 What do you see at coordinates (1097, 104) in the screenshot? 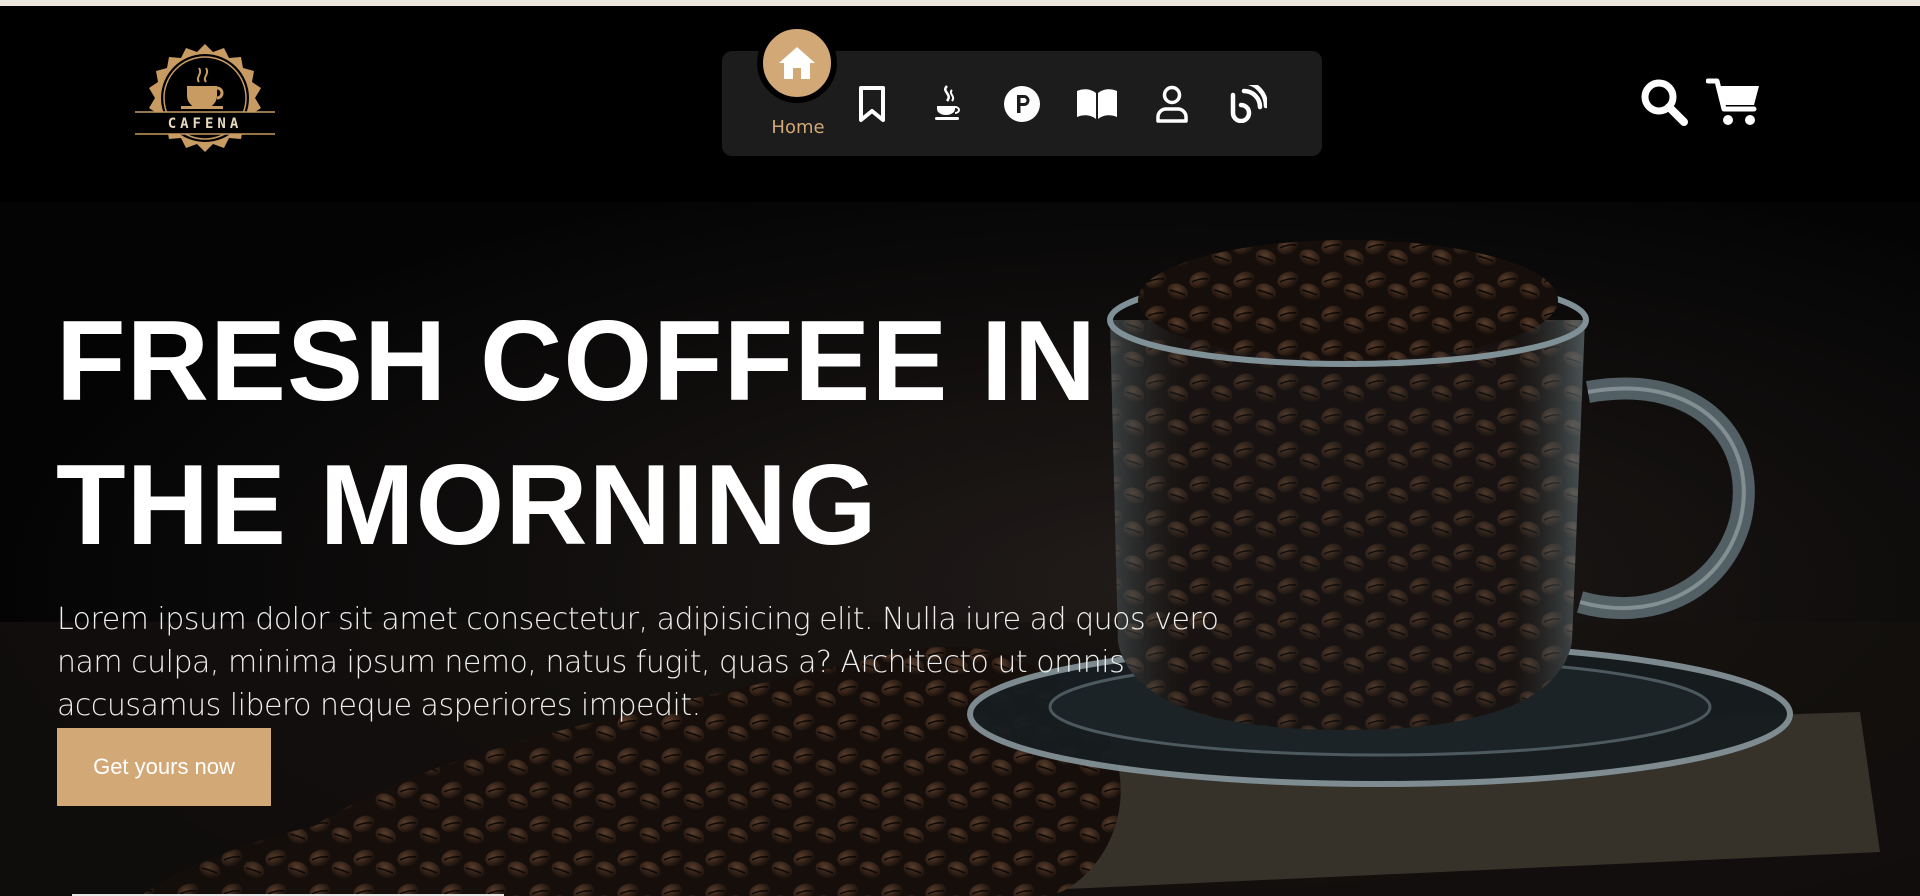
I see `book-open-icon` at bounding box center [1097, 104].